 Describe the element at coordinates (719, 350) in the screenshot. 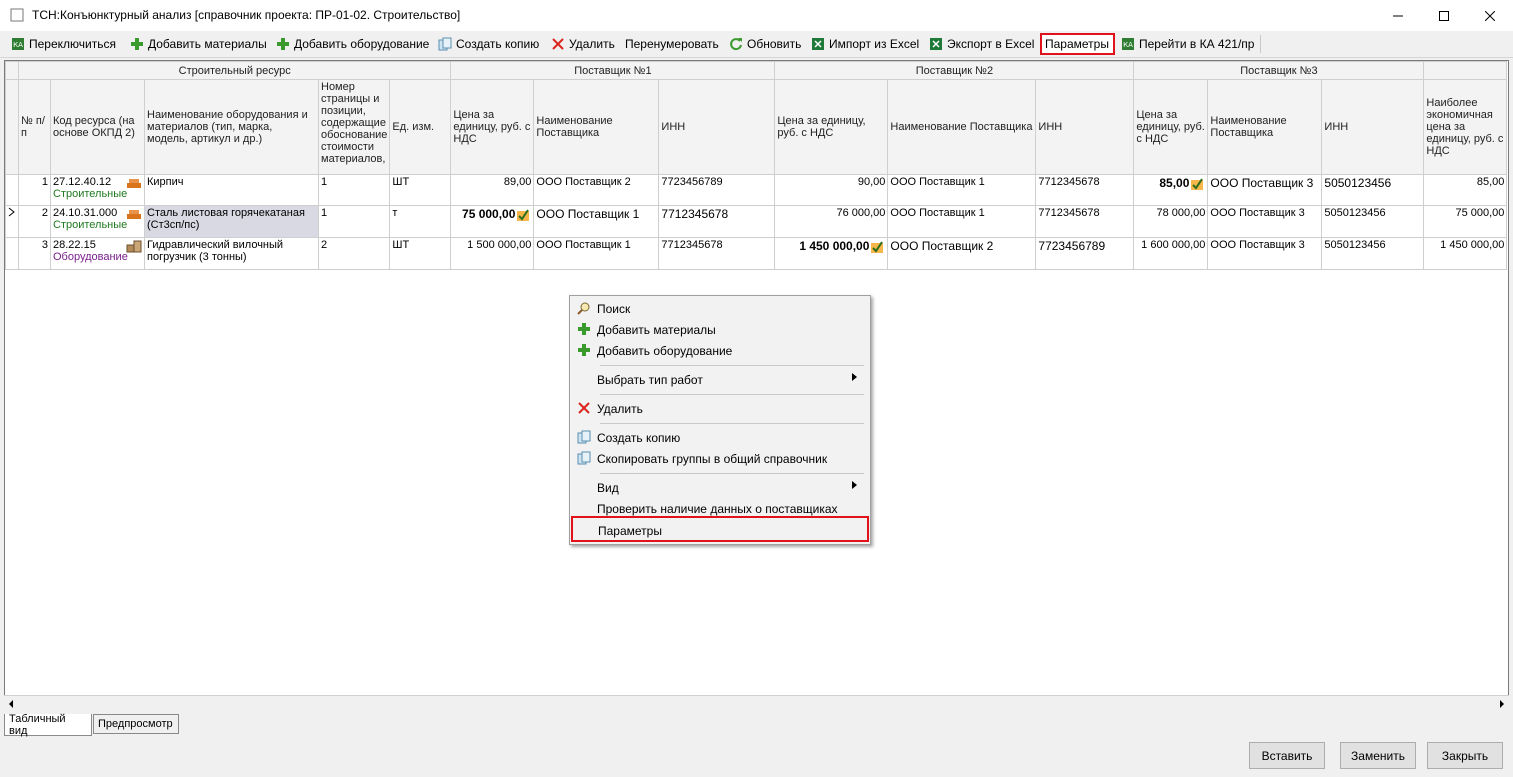

I see `menu-item-add-equipment: Добавить оборудование` at that location.